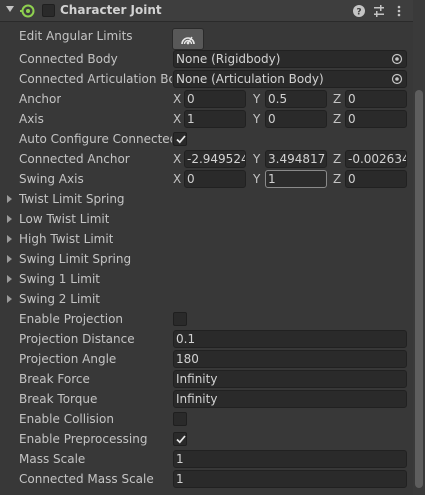  Describe the element at coordinates (290, 399) in the screenshot. I see `break-torque-field: Infinity` at that location.